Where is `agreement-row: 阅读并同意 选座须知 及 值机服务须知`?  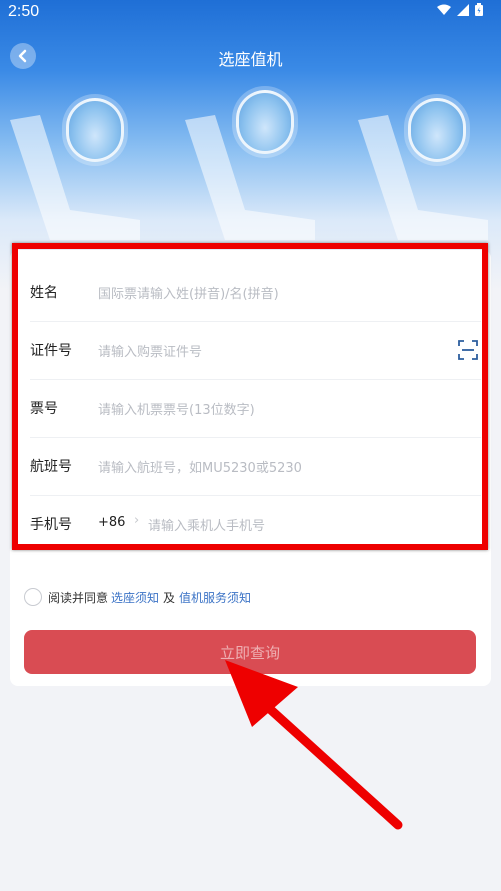
agreement-row: 阅读并同意 选座须知 及 值机服务须知 is located at coordinates (137, 597).